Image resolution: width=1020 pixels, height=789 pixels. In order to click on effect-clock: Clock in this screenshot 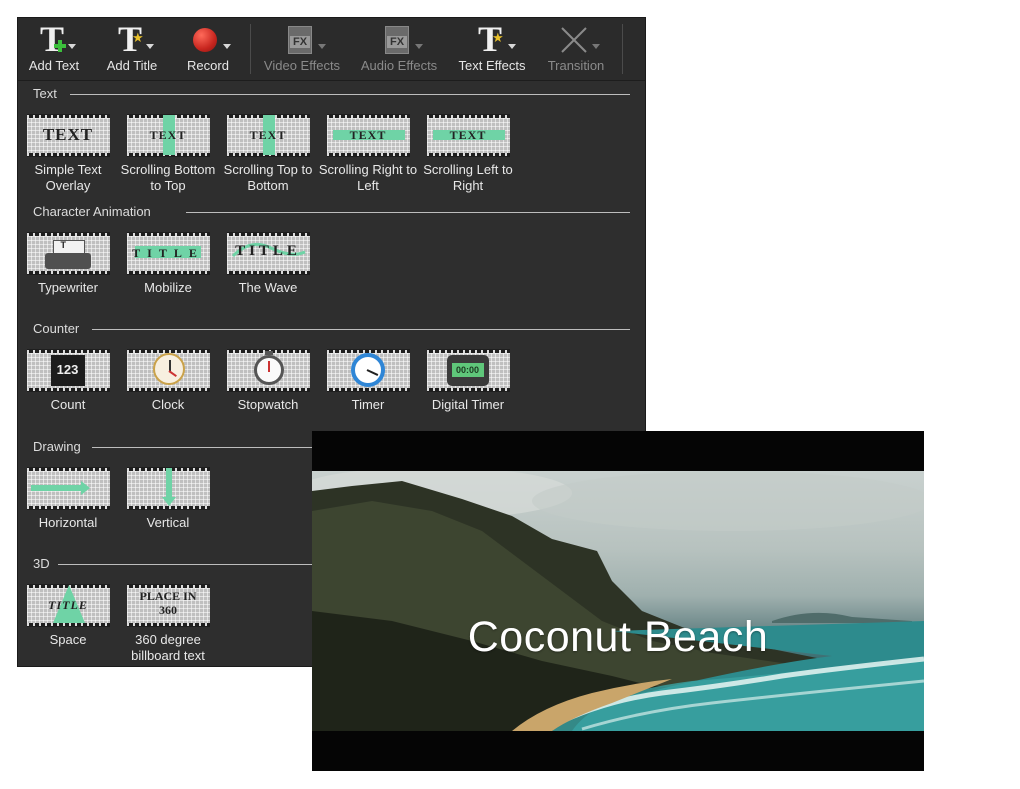, I will do `click(168, 381)`.